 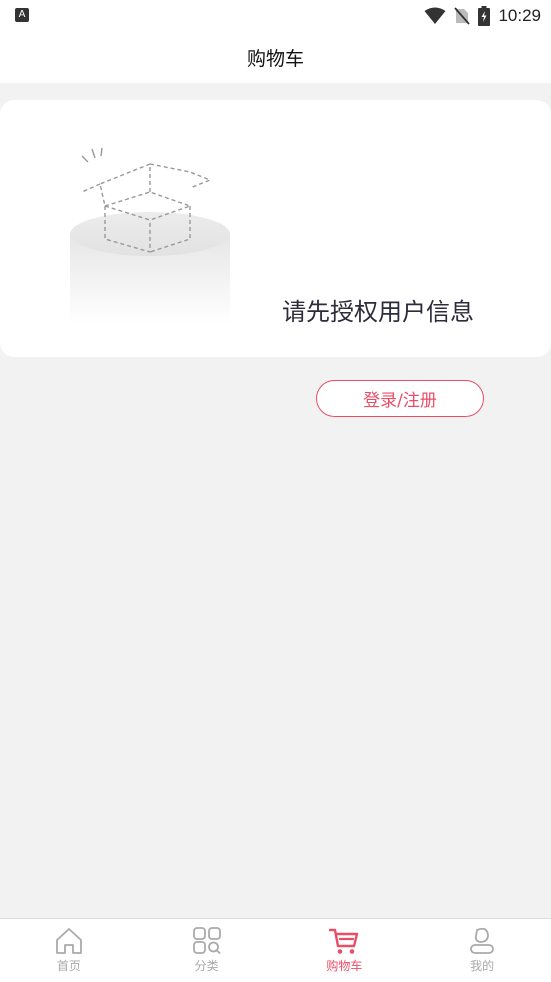 What do you see at coordinates (482, 940) in the screenshot?
I see `profile-icon` at bounding box center [482, 940].